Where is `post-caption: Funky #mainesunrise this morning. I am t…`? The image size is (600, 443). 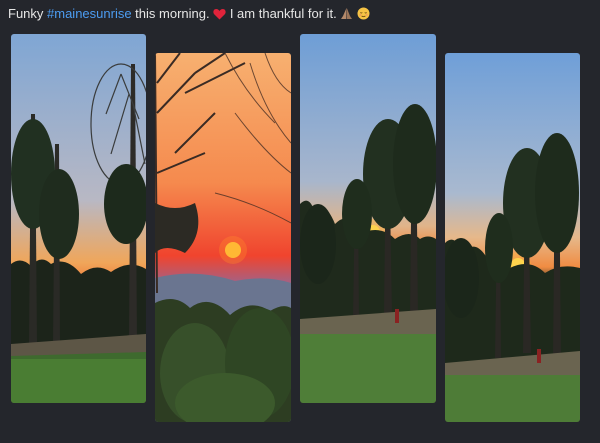 post-caption: Funky #mainesunrise this morning. I am t… is located at coordinates (189, 15).